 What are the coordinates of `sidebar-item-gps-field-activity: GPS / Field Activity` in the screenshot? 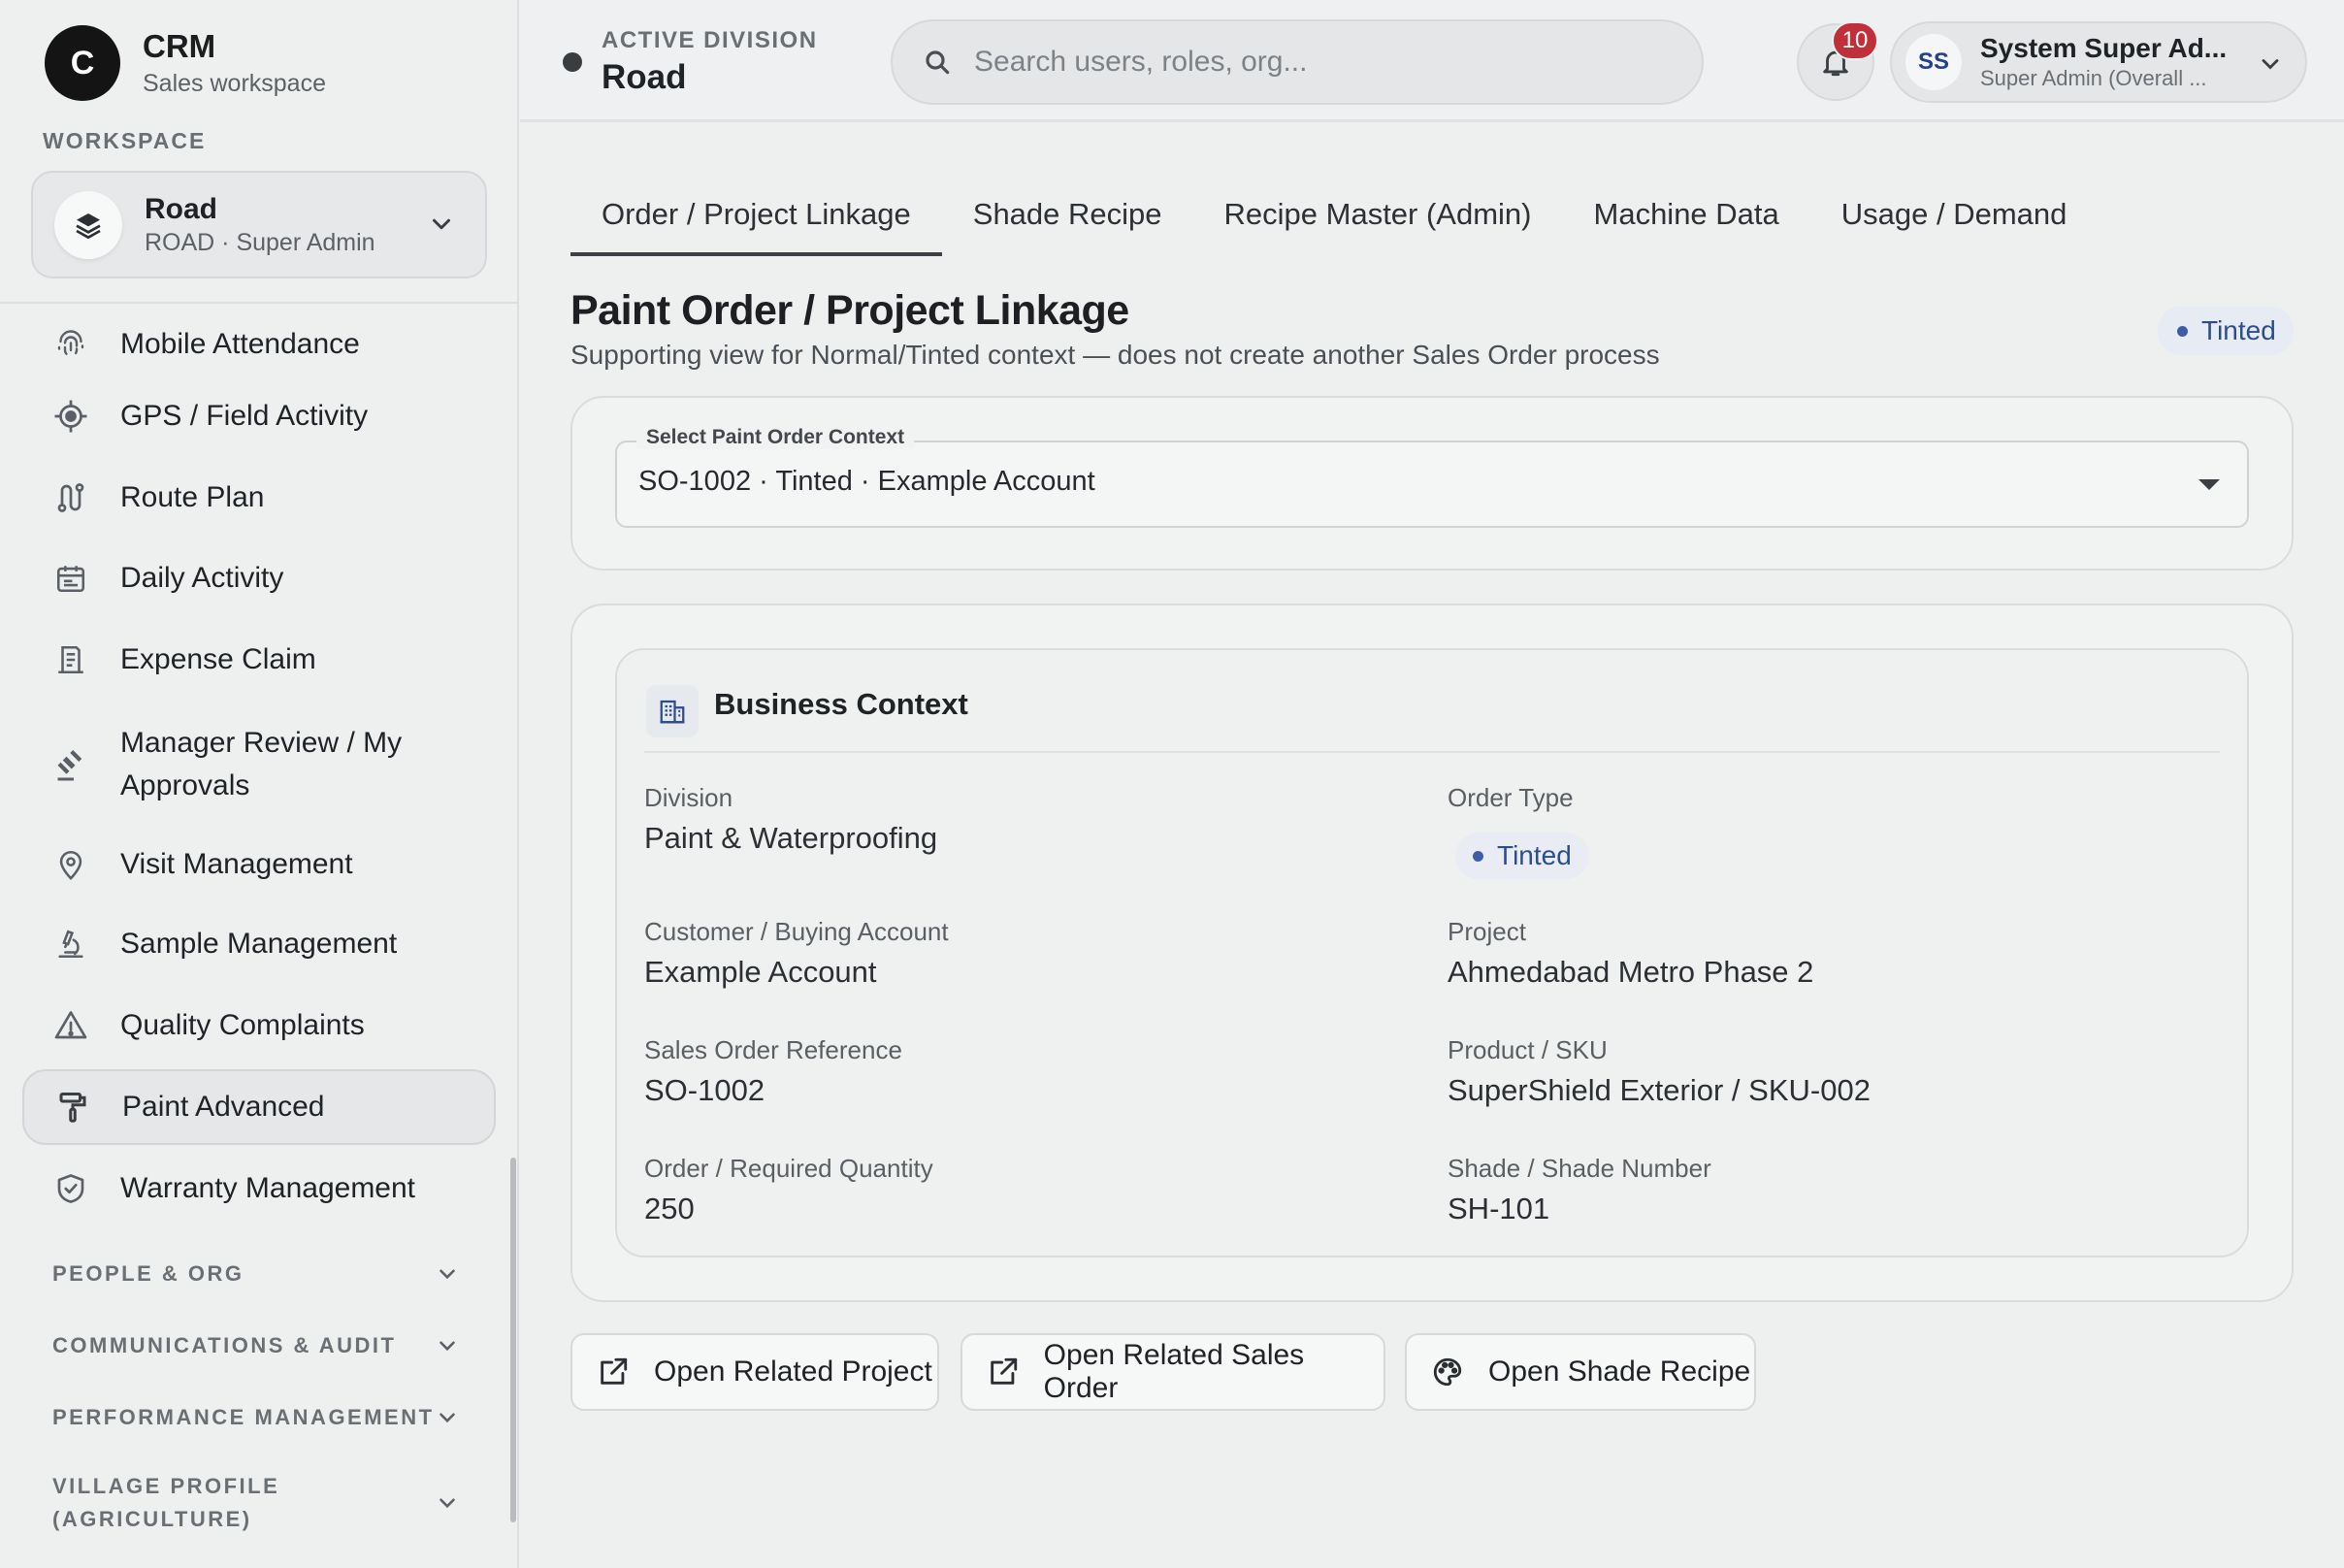 It's located at (259, 416).